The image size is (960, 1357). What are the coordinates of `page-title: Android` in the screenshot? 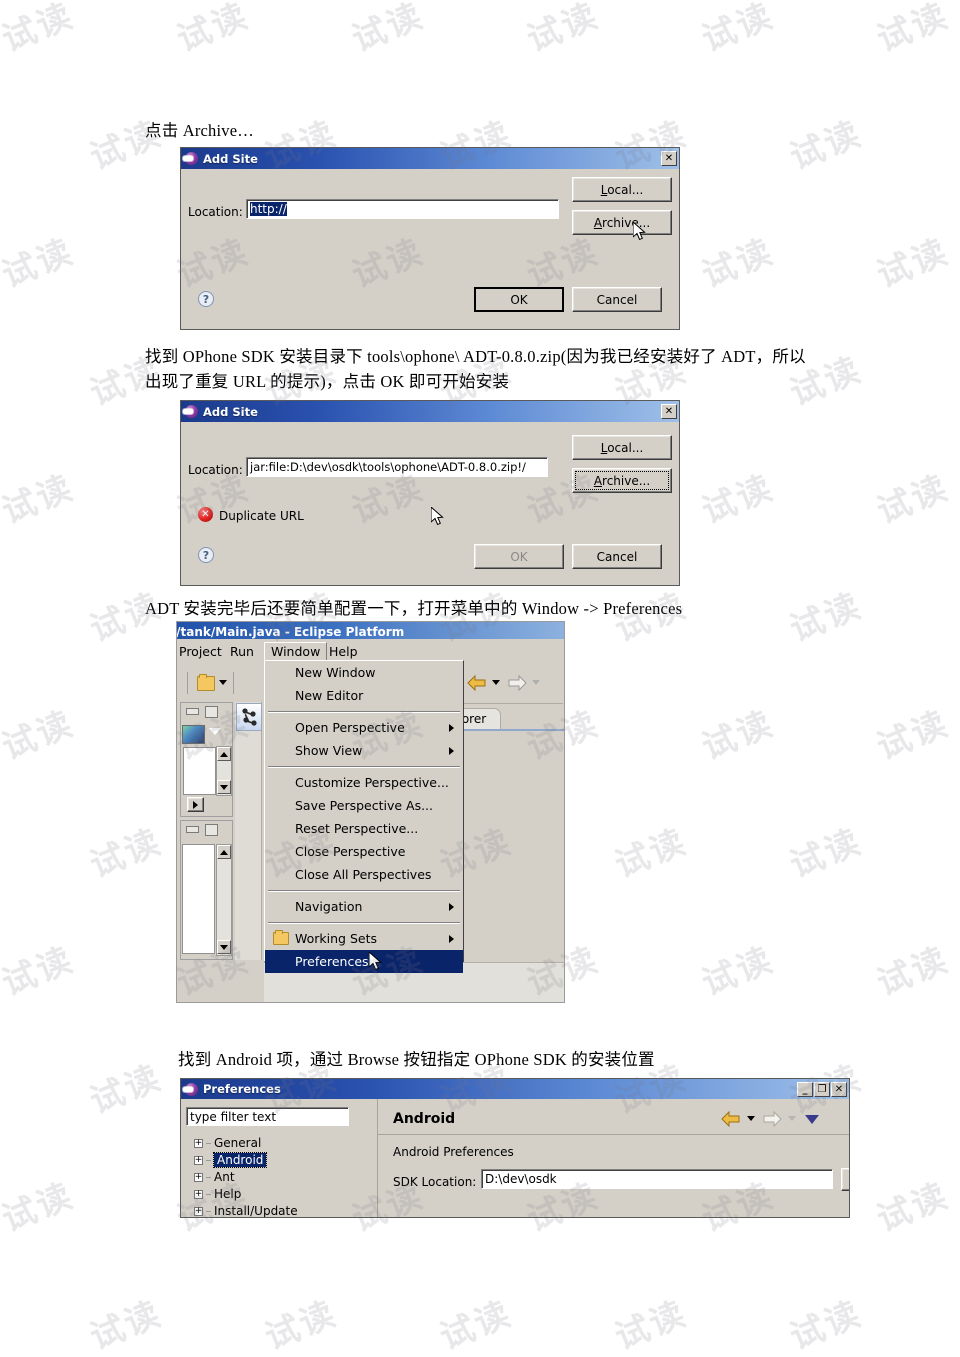 It's located at (424, 1119).